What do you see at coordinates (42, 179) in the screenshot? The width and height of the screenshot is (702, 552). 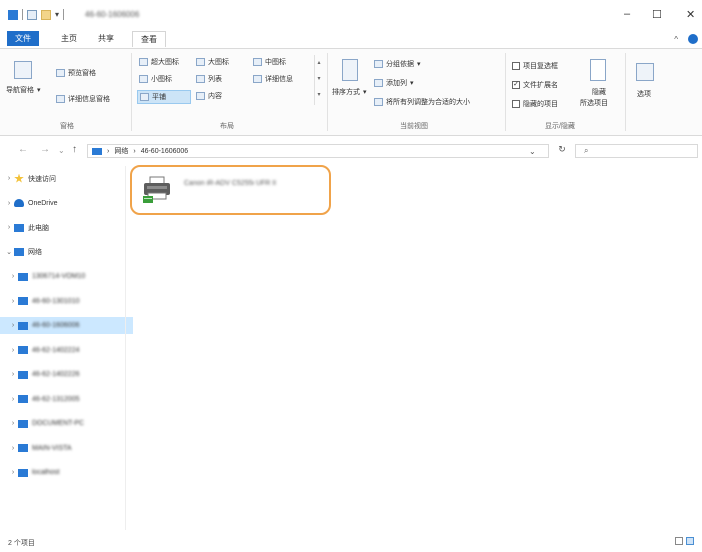 I see `nav-tree-label: 快速访问` at bounding box center [42, 179].